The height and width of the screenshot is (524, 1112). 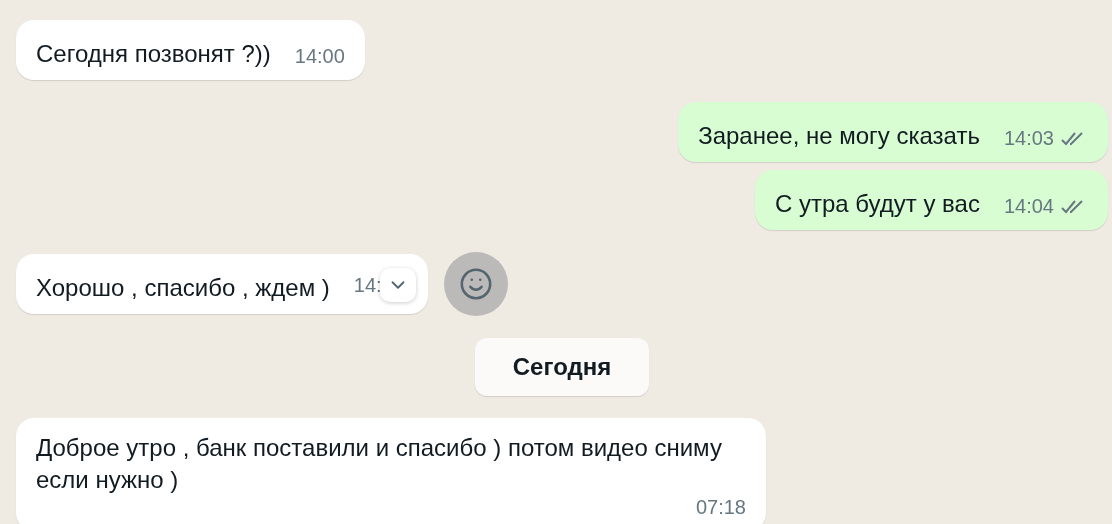 I want to click on message-text: Сегодня позвонят ?)), so click(x=153, y=54).